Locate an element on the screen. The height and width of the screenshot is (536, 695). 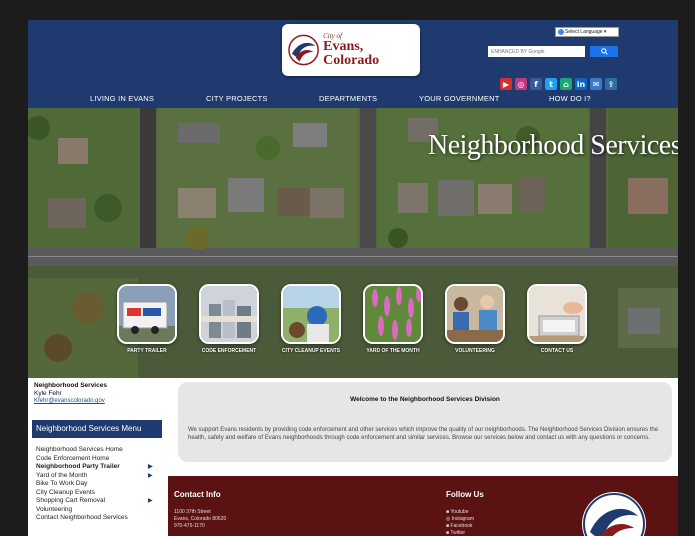
sidebar-item-label: City Cleanup Events is located at coordinates (65, 492).